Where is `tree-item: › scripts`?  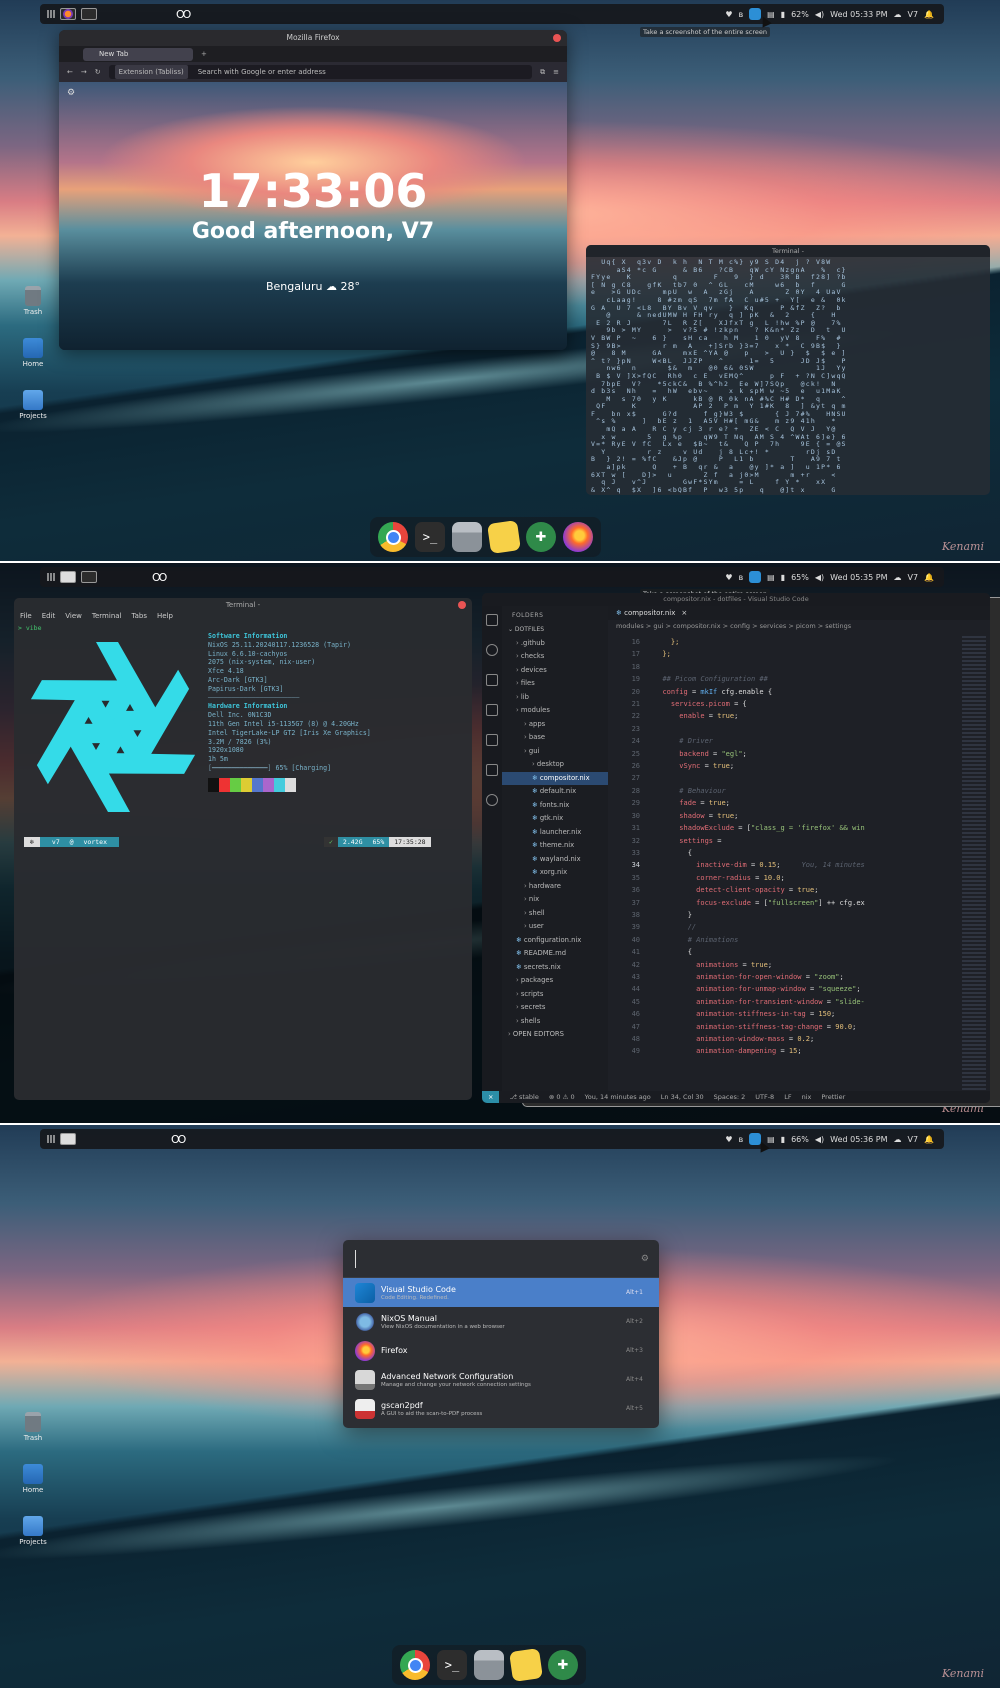 tree-item: › scripts is located at coordinates (555, 995).